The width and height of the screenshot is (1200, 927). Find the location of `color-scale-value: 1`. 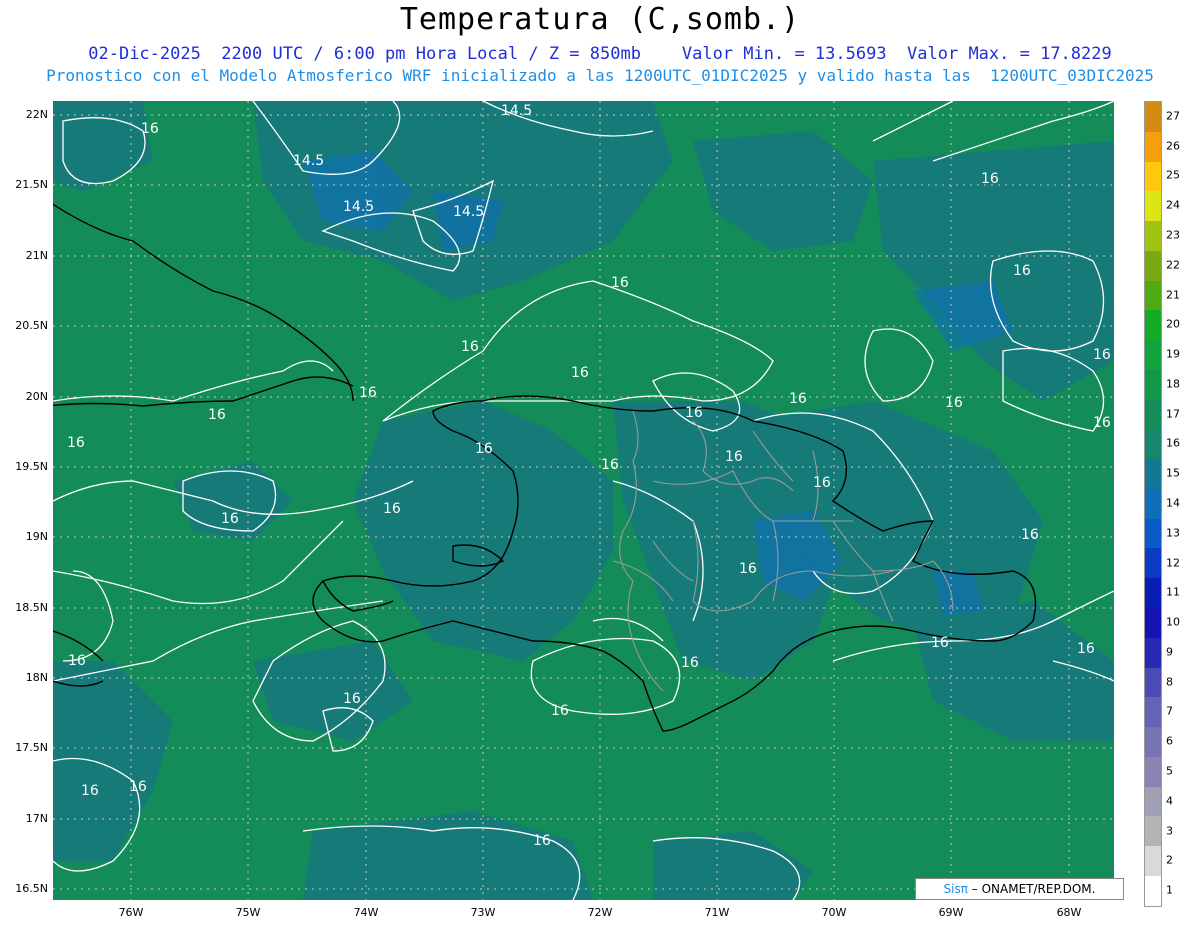

color-scale-value: 1 is located at coordinates (1169, 890).